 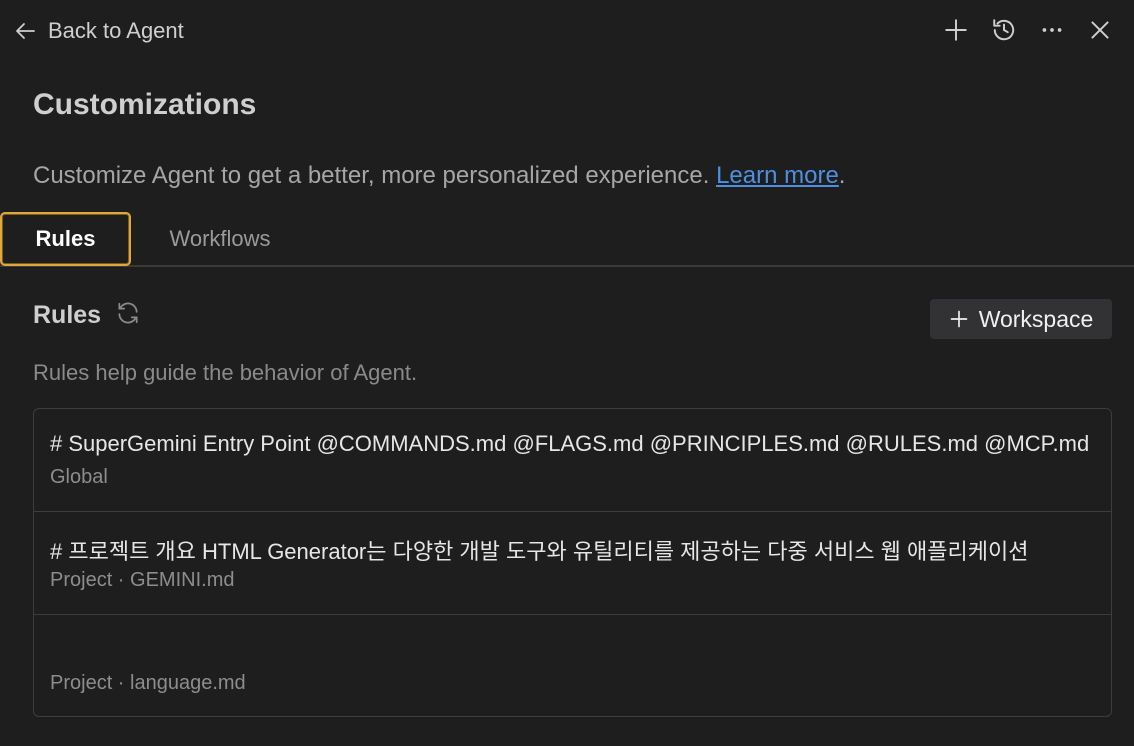 I want to click on refresh-button, so click(x=128, y=315).